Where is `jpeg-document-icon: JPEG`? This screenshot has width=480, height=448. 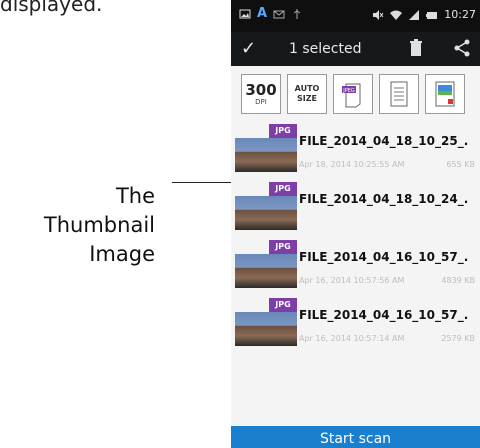 jpeg-document-icon: JPEG is located at coordinates (351, 95).